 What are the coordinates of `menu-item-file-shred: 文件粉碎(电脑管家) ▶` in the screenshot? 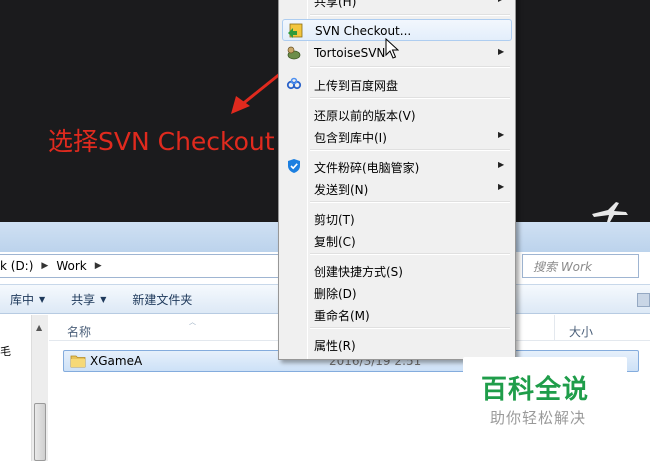 It's located at (397, 166).